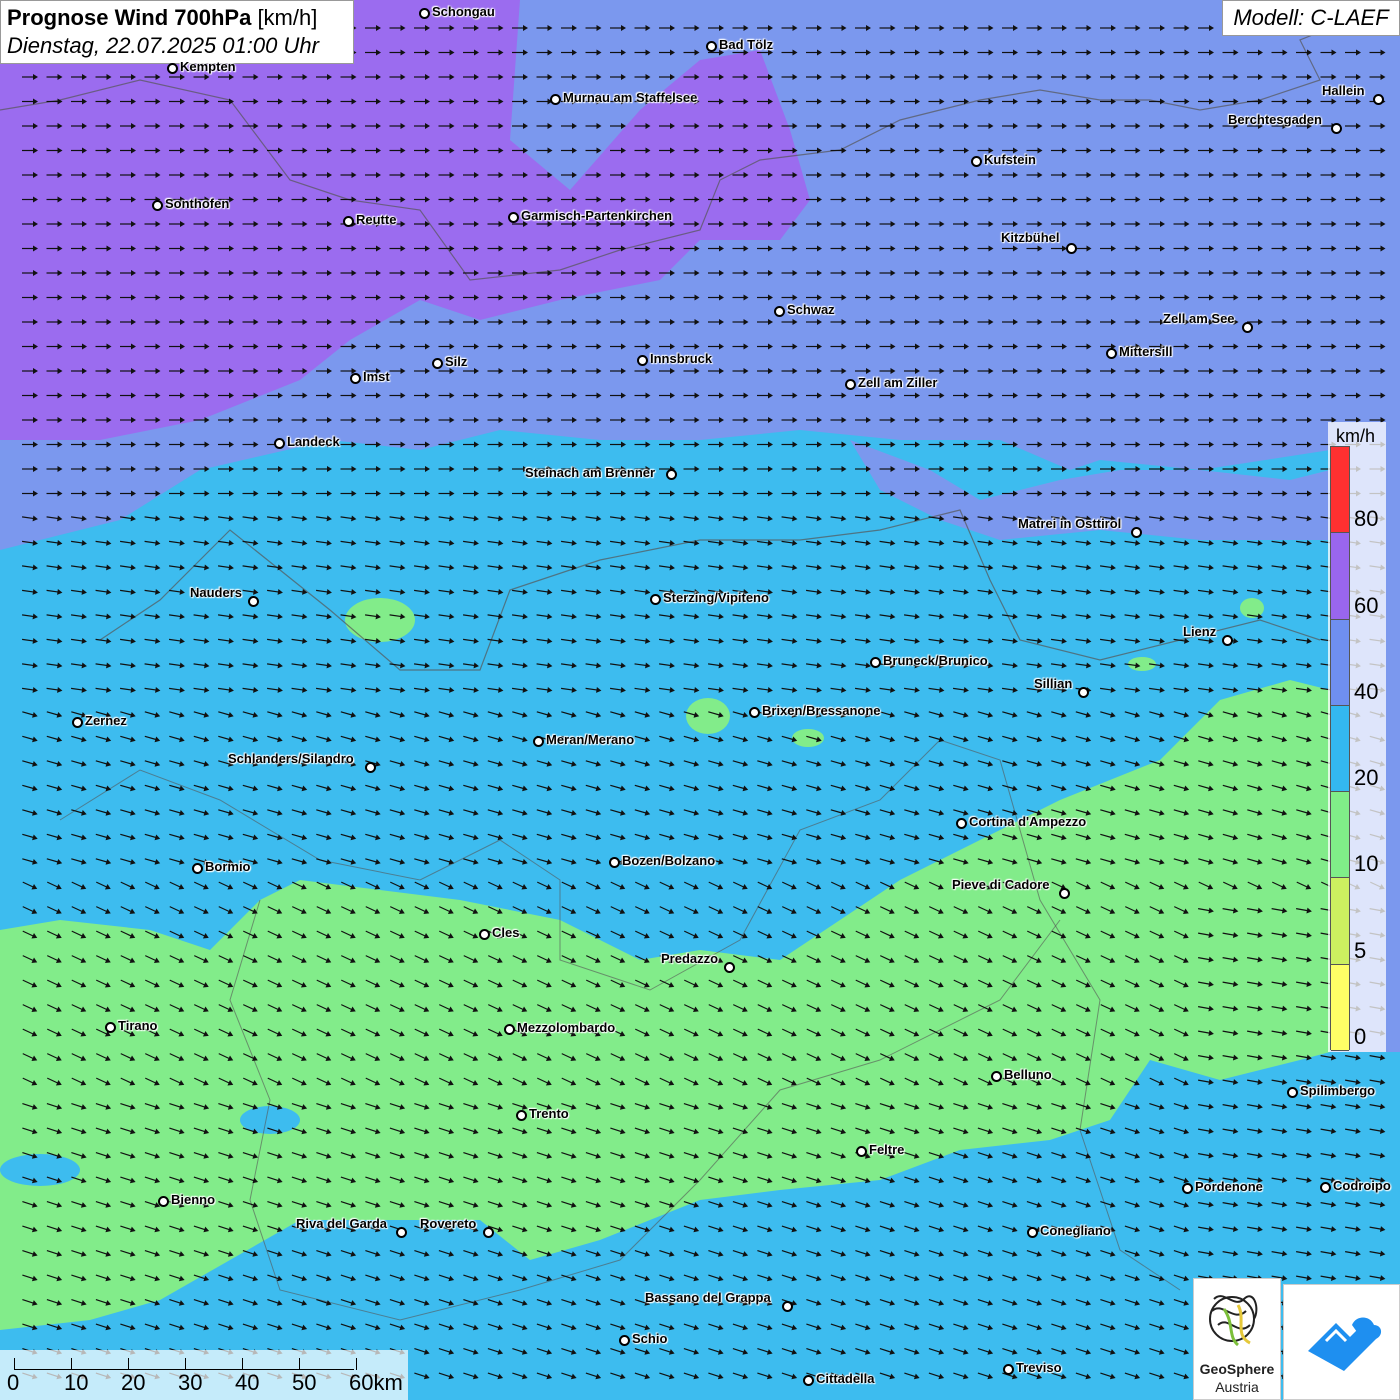 The width and height of the screenshot is (1400, 1400). I want to click on city-label: Pordenone, so click(1229, 1186).